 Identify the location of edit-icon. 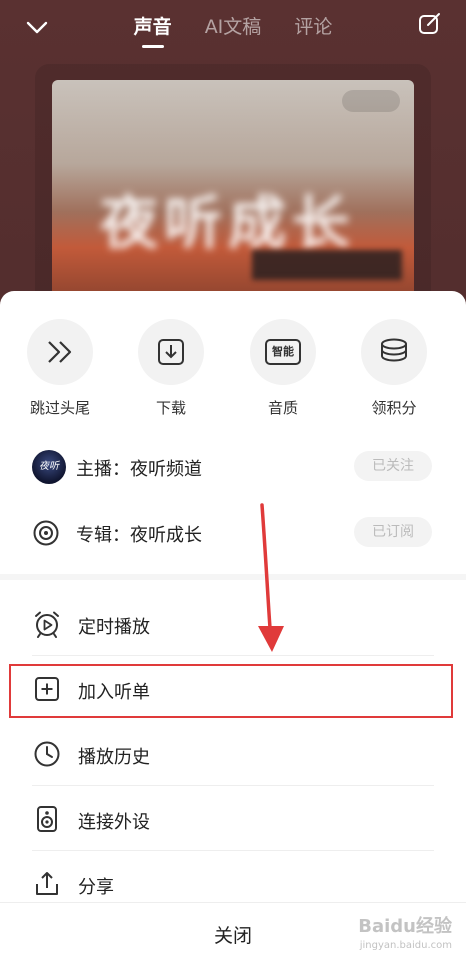
(430, 24).